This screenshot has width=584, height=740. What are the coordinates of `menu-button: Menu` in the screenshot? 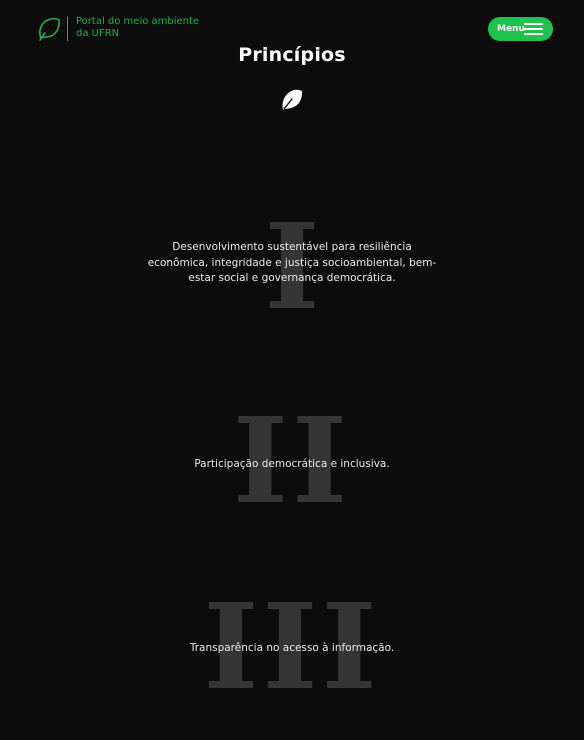 It's located at (520, 29).